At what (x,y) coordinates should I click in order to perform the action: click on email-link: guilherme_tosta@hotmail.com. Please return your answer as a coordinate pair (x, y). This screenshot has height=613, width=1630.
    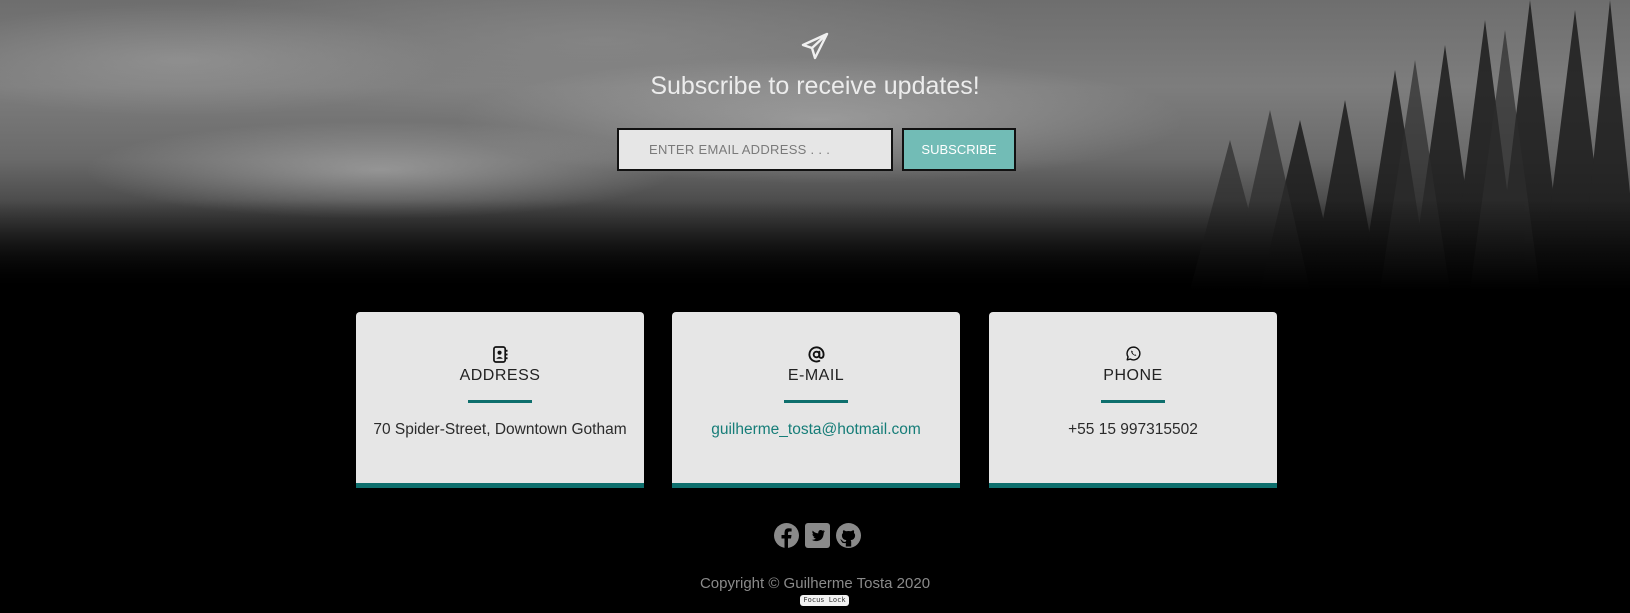
    Looking at the image, I should click on (816, 429).